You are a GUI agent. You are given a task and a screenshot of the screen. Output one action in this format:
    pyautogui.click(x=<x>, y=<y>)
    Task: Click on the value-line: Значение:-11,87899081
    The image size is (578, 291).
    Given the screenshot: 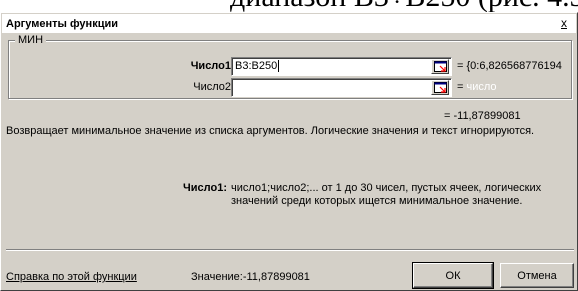 What is the action you would take?
    pyautogui.click(x=250, y=277)
    